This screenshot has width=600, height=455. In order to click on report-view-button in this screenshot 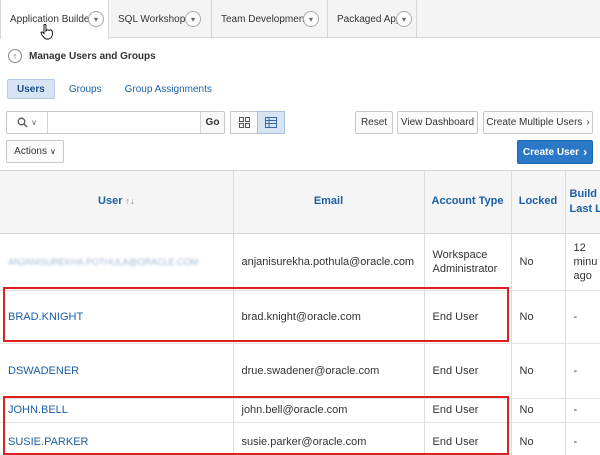, I will do `click(271, 122)`.